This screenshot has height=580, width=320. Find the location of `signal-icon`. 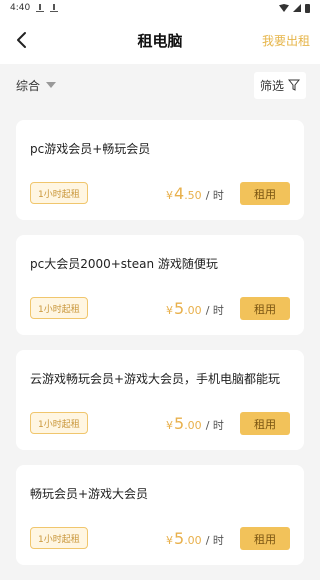

signal-icon is located at coordinates (297, 8).